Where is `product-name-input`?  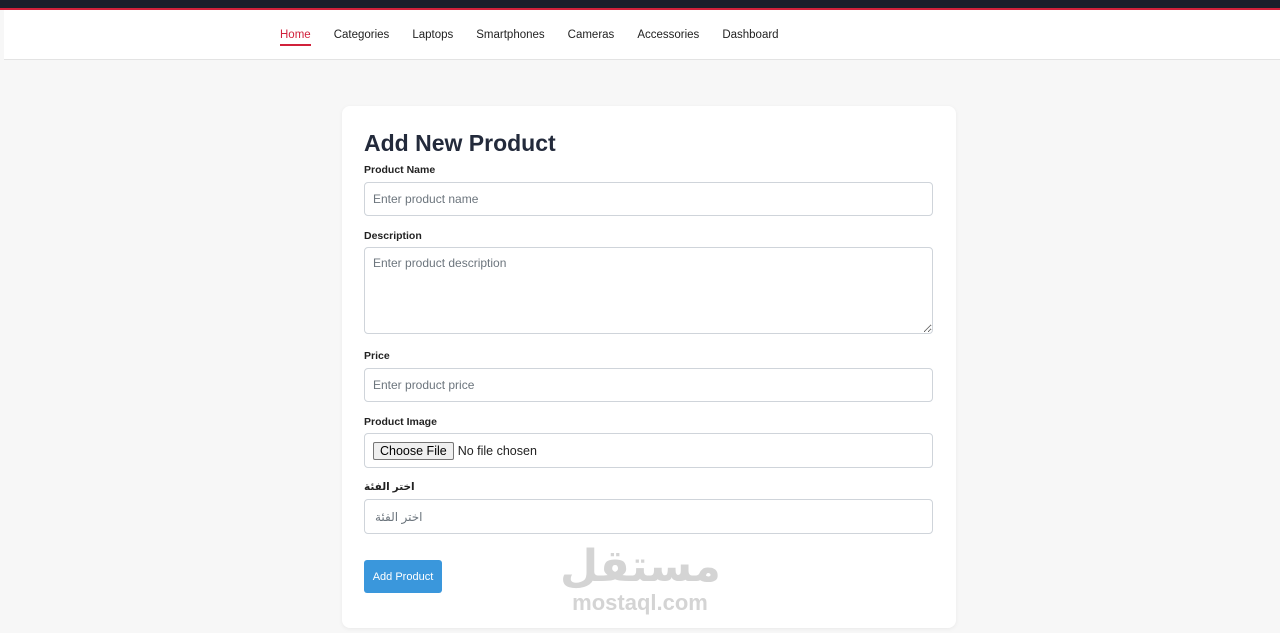 product-name-input is located at coordinates (648, 199).